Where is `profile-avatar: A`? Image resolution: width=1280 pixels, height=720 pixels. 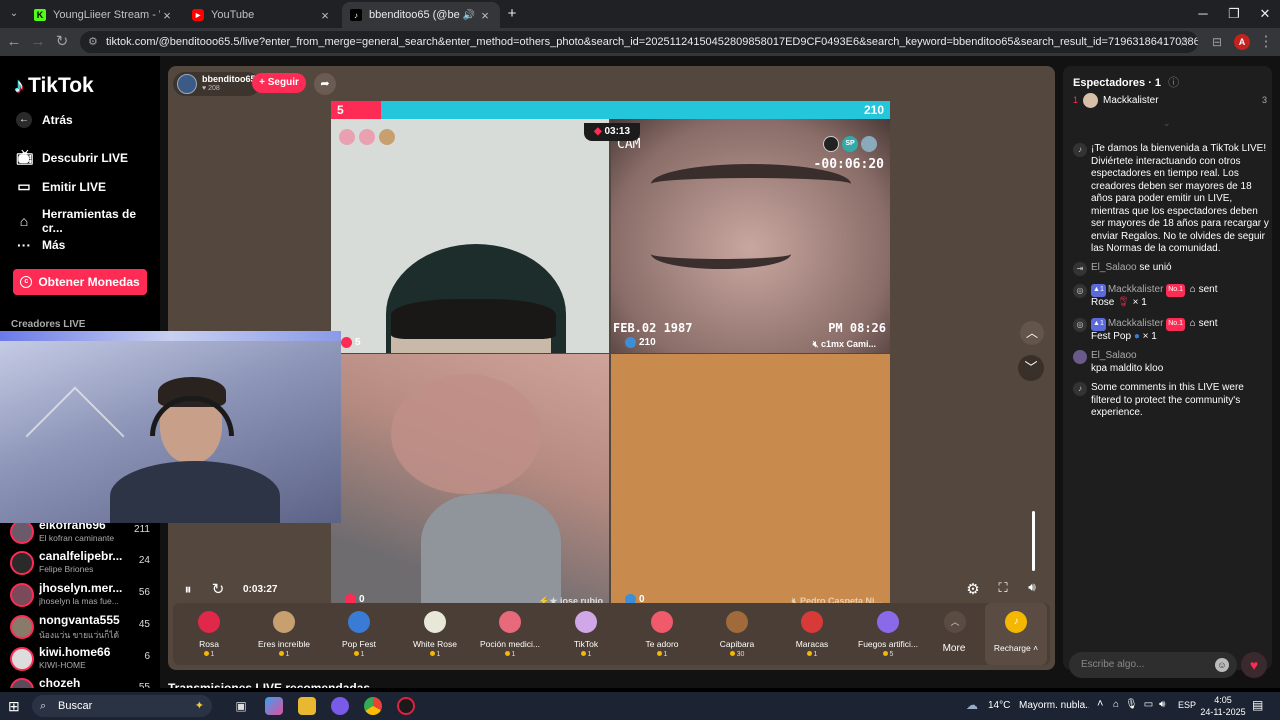
profile-avatar: A is located at coordinates (1242, 42).